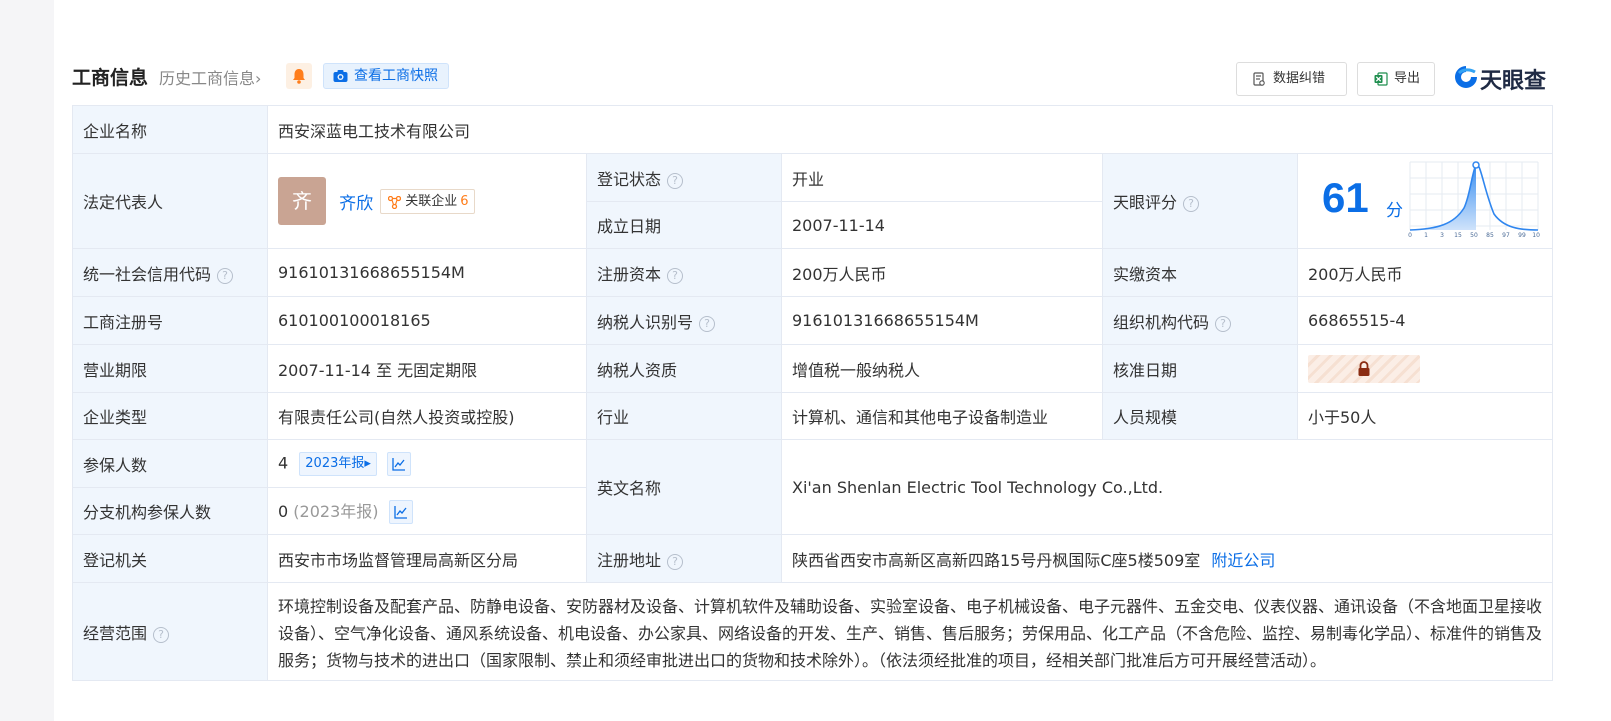  I want to click on founded-value: 2007-11-14, so click(942, 225).